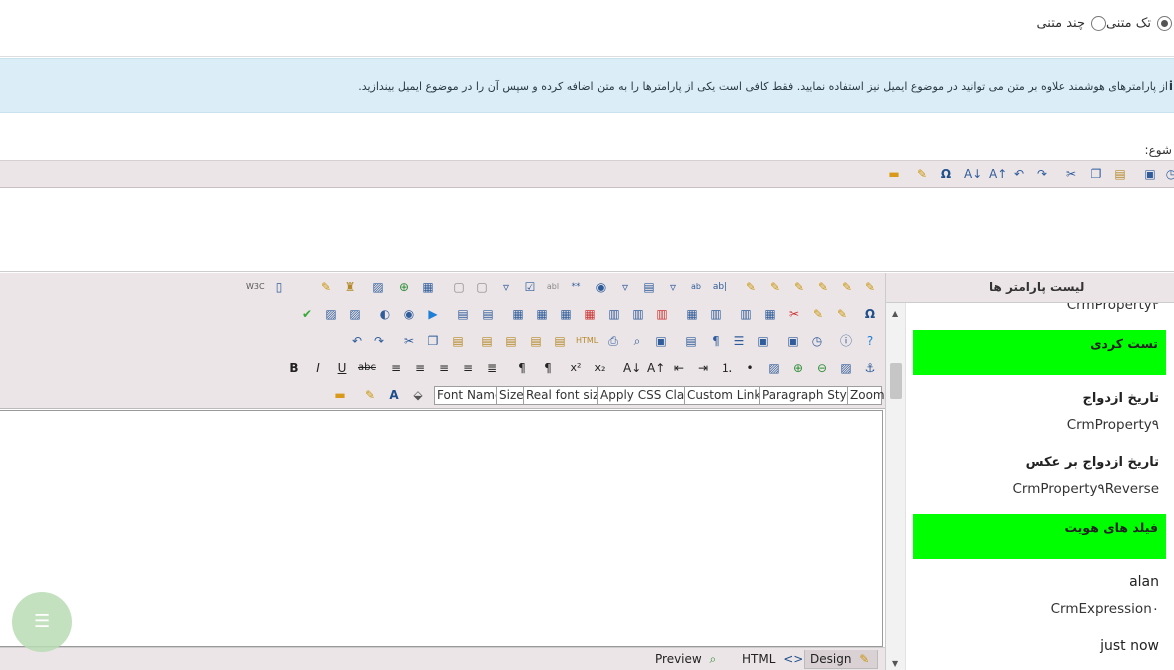  I want to click on delete-col-icon: ▥, so click(662, 314).